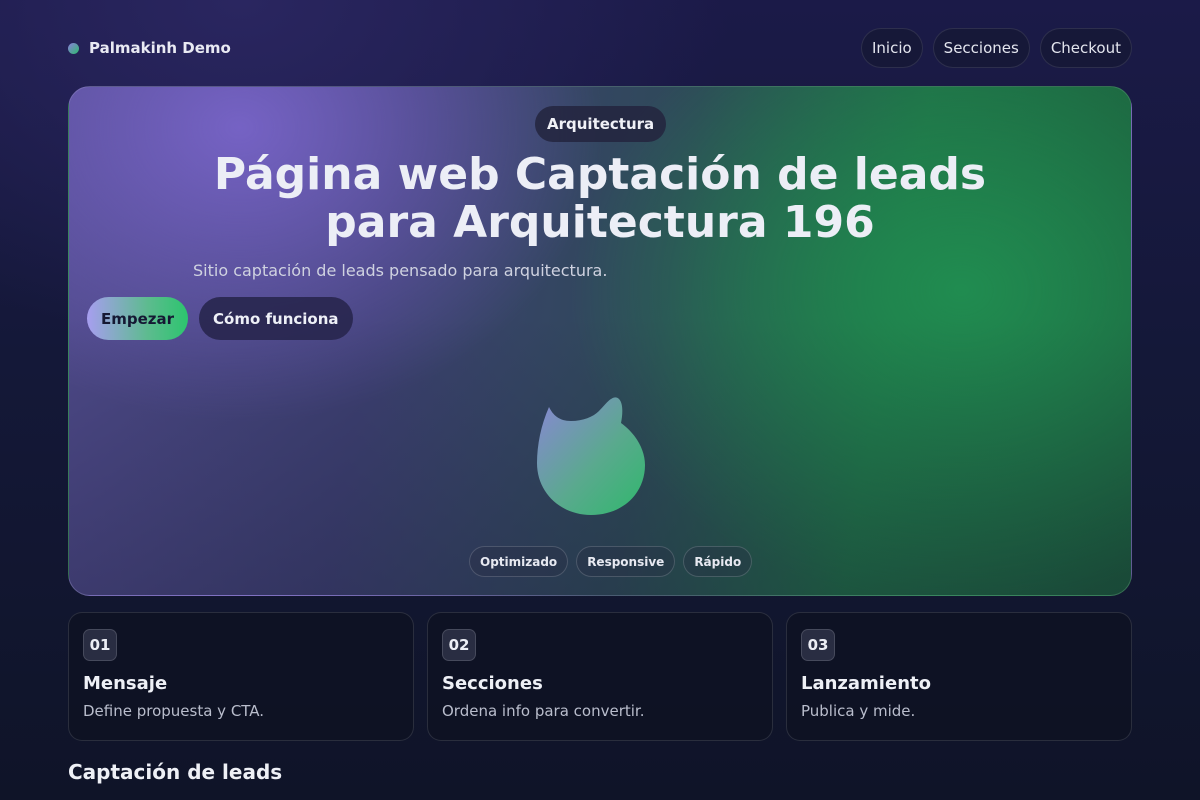  Describe the element at coordinates (492, 683) in the screenshot. I see `step-title: Secciones` at that location.